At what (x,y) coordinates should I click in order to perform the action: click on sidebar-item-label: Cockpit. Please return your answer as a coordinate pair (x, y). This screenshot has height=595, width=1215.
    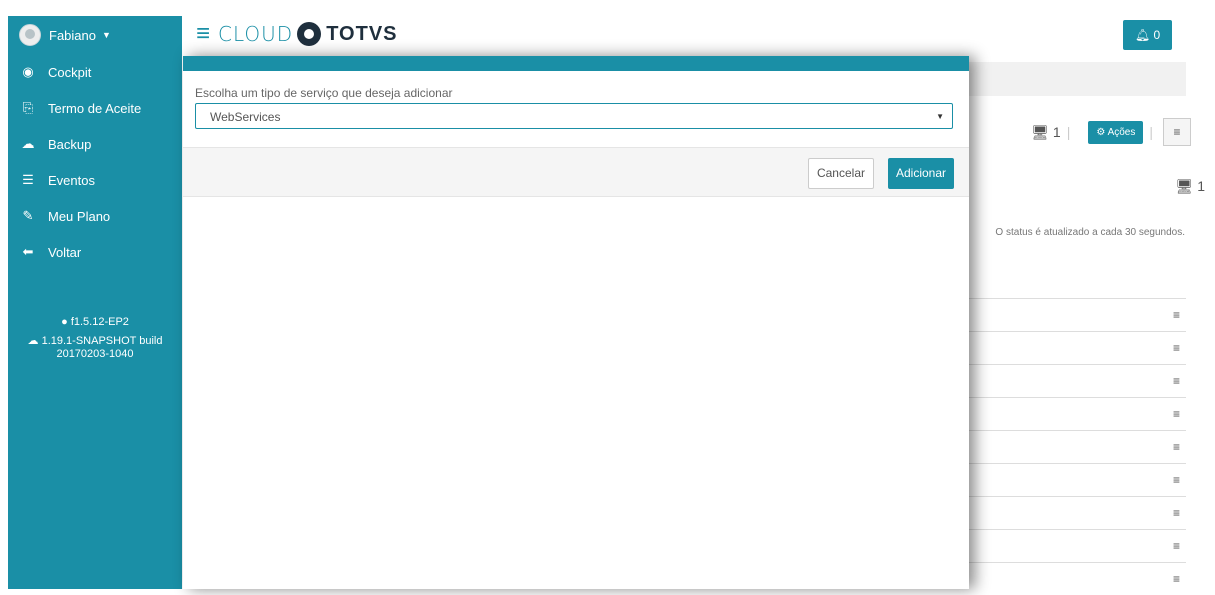
    Looking at the image, I should click on (70, 72).